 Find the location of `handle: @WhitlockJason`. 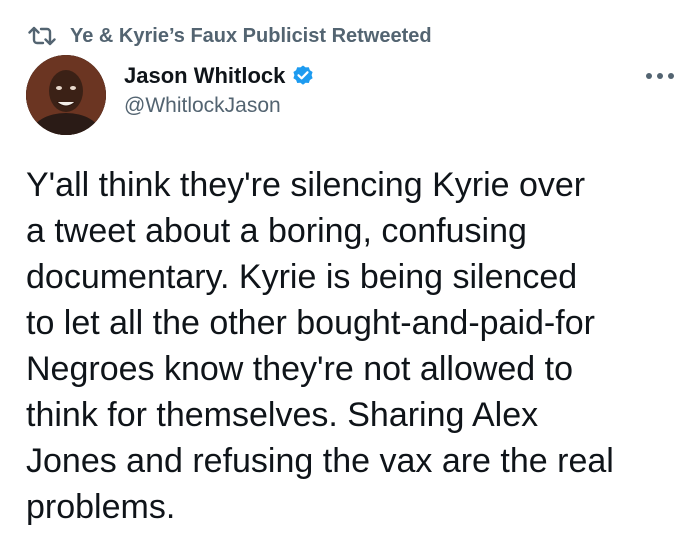

handle: @WhitlockJason is located at coordinates (219, 106).